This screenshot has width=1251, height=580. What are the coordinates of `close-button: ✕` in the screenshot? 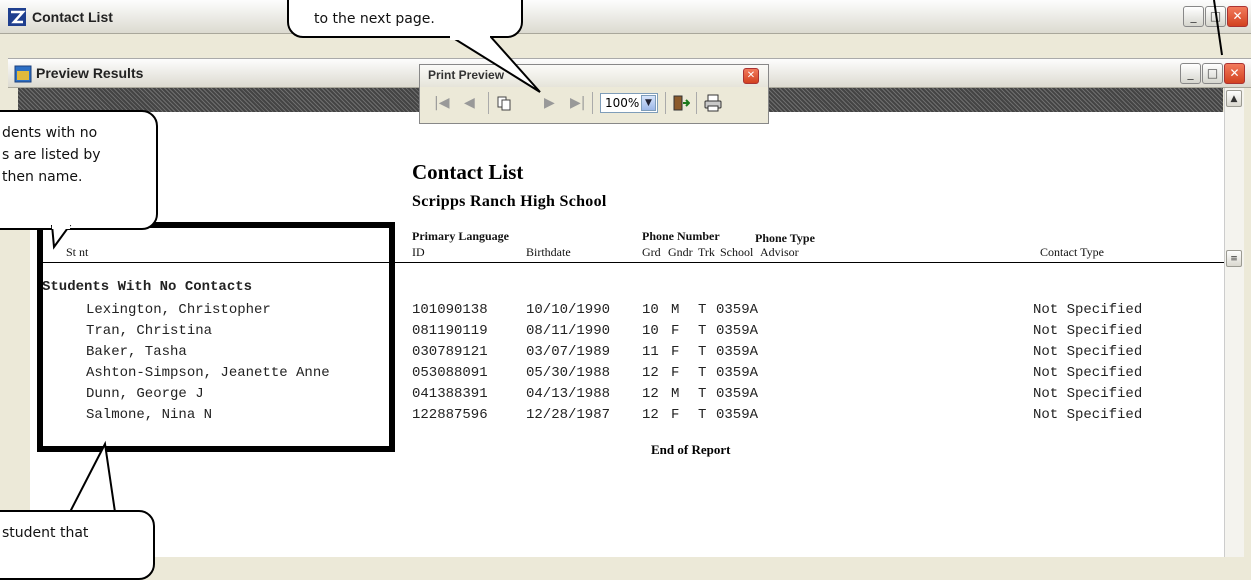 It's located at (1237, 16).